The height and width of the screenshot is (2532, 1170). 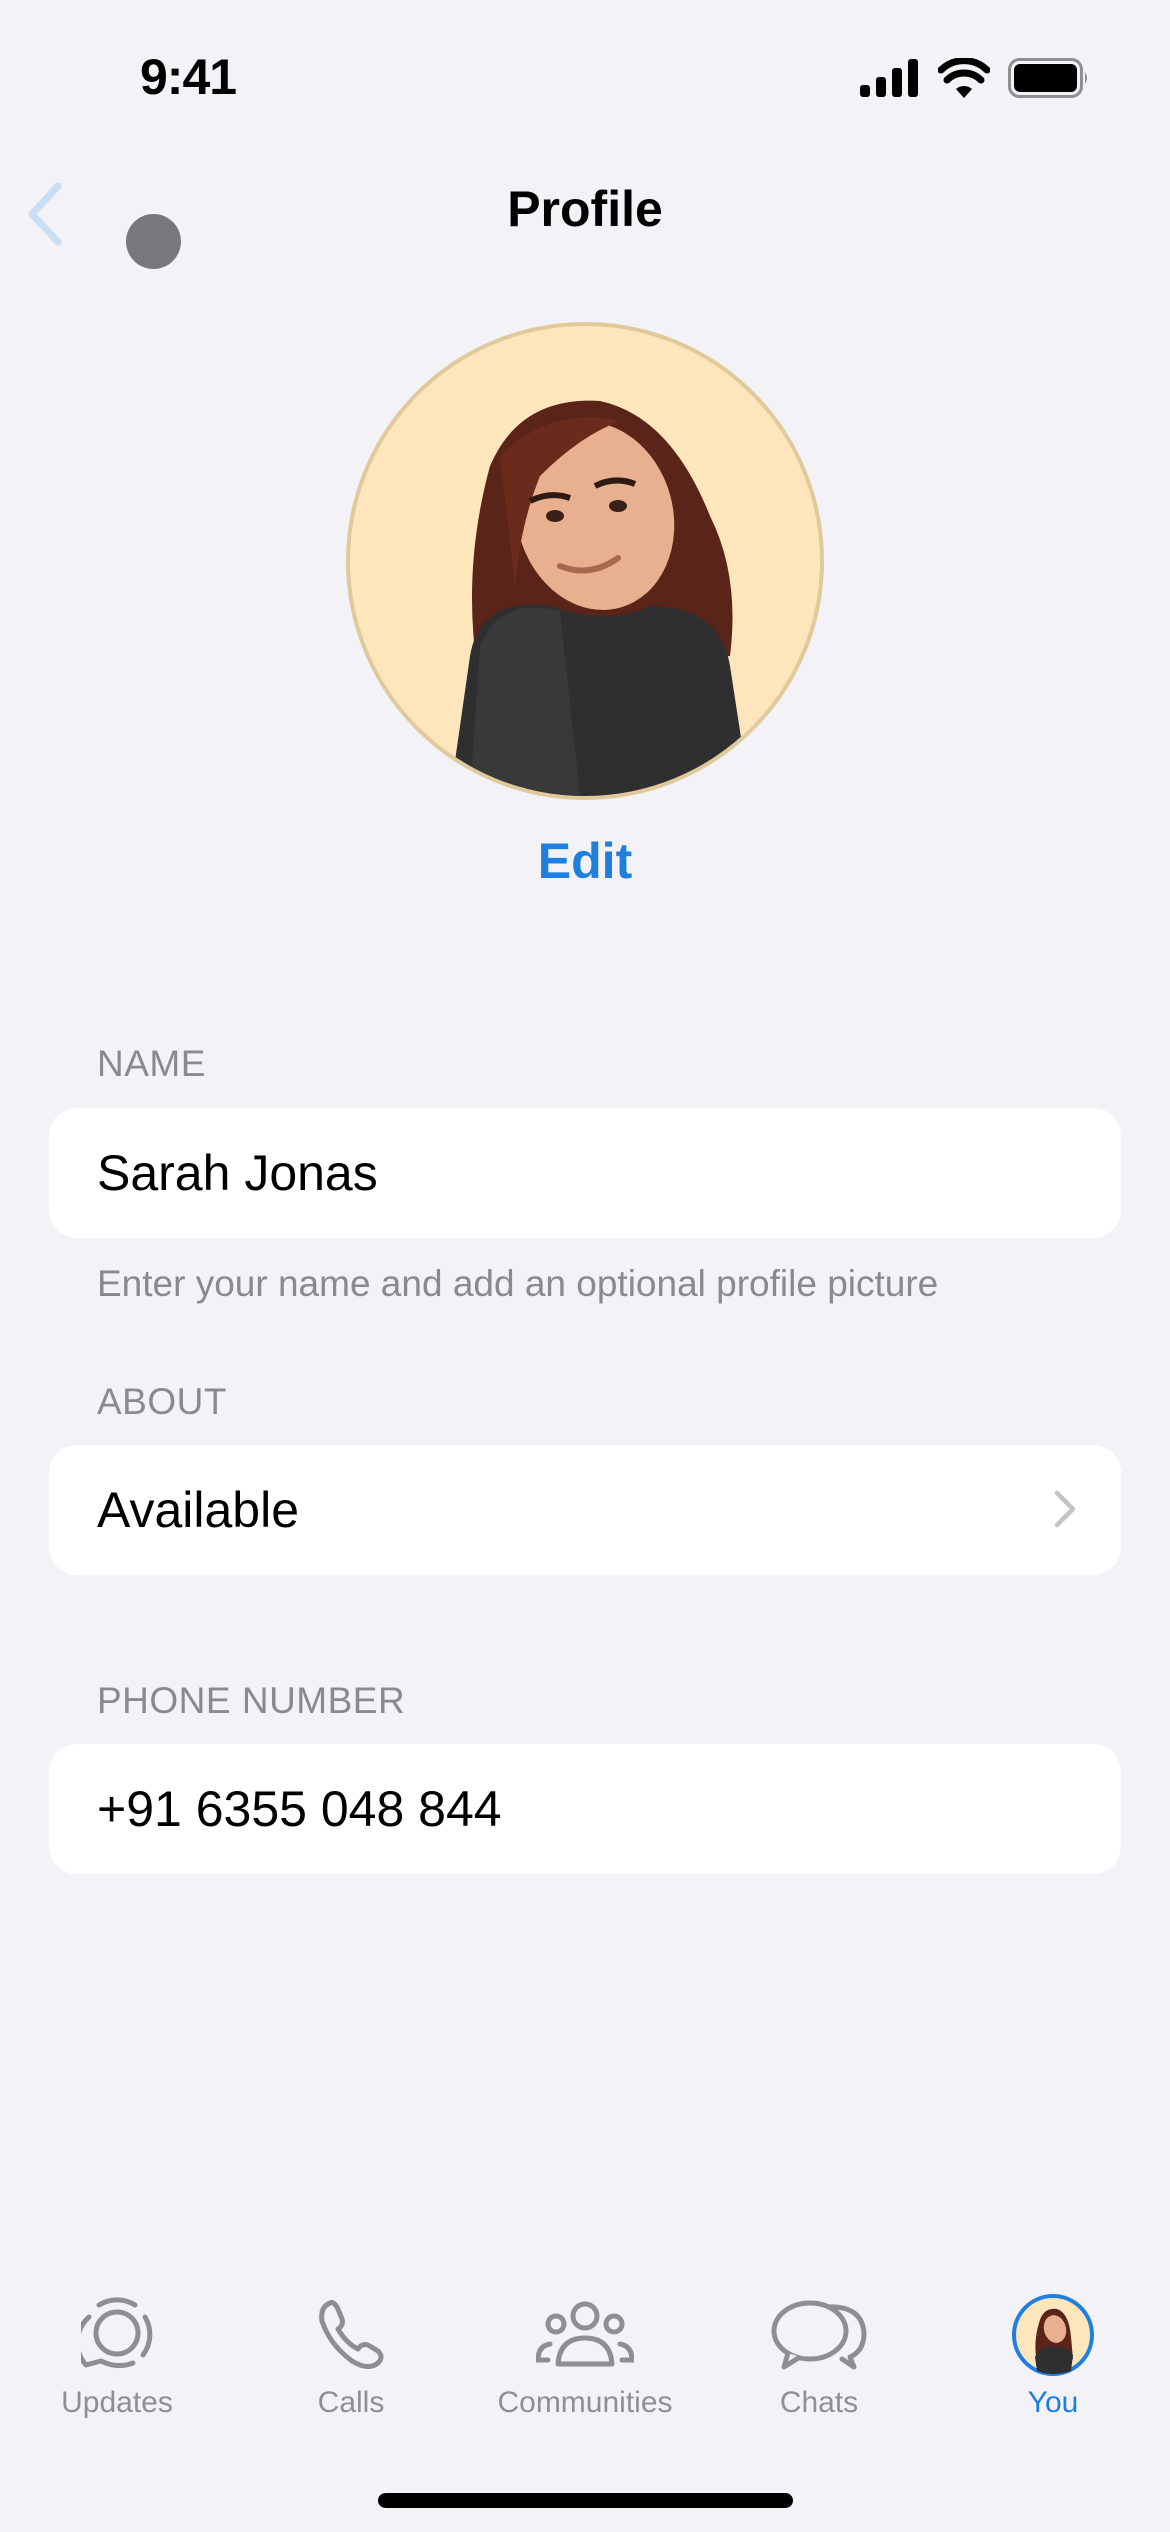 I want to click on tab-calls: Calls, so click(x=351, y=2355).